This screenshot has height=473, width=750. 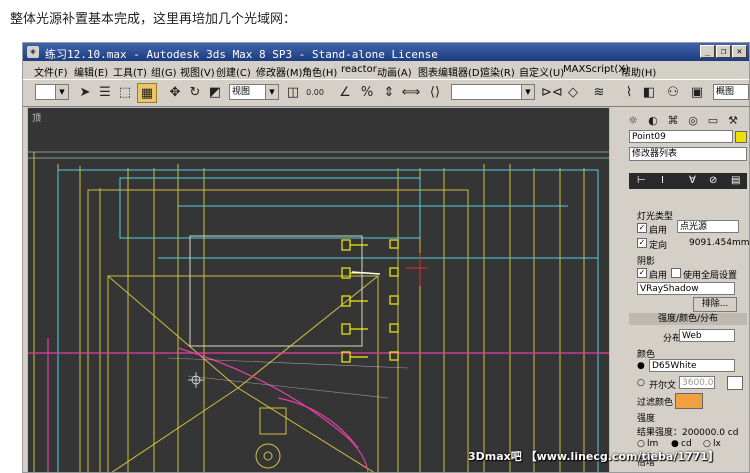 What do you see at coordinates (731, 92) in the screenshot?
I see `render-type-combo: 概图` at bounding box center [731, 92].